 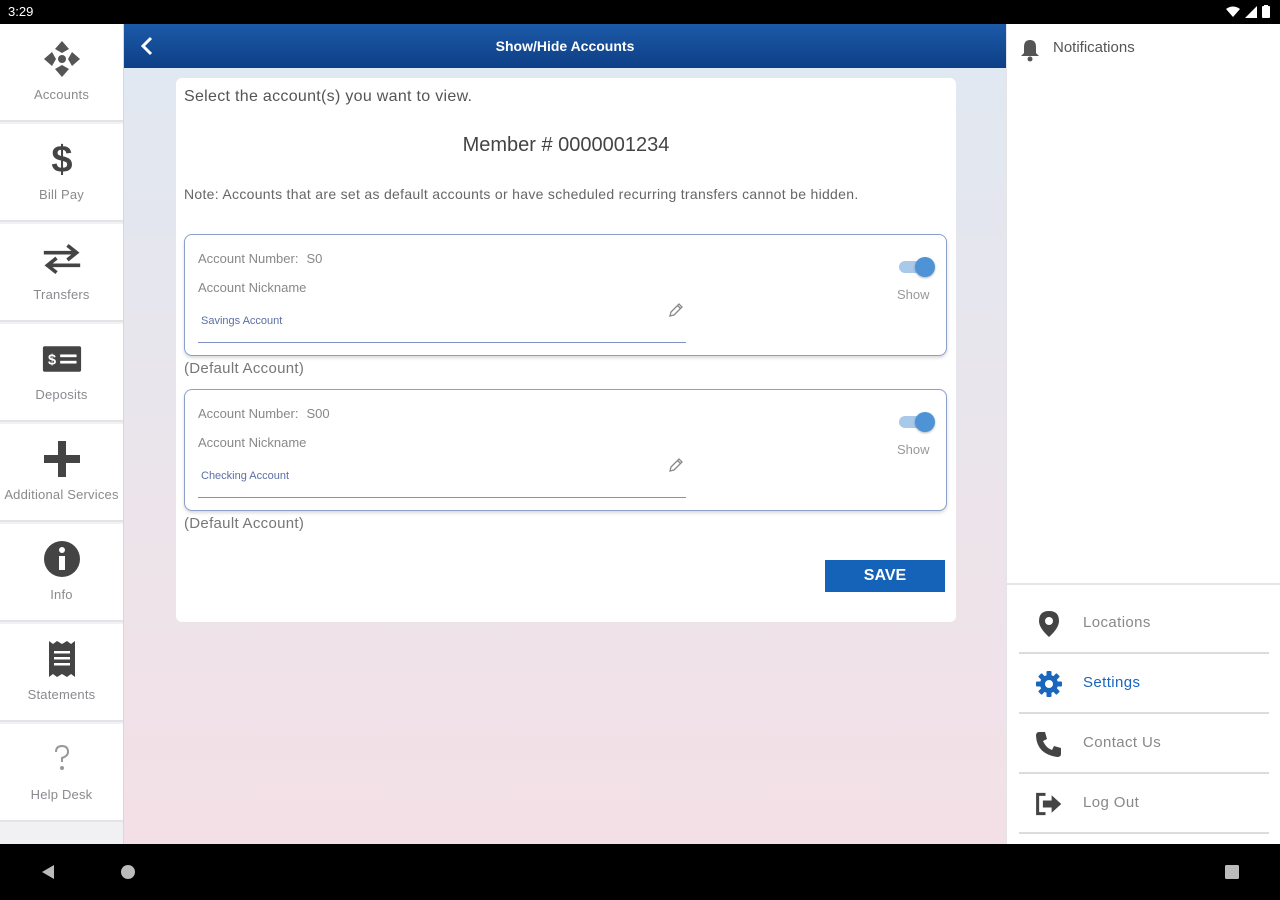 What do you see at coordinates (21, 11) in the screenshot?
I see `status-time: 3:29` at bounding box center [21, 11].